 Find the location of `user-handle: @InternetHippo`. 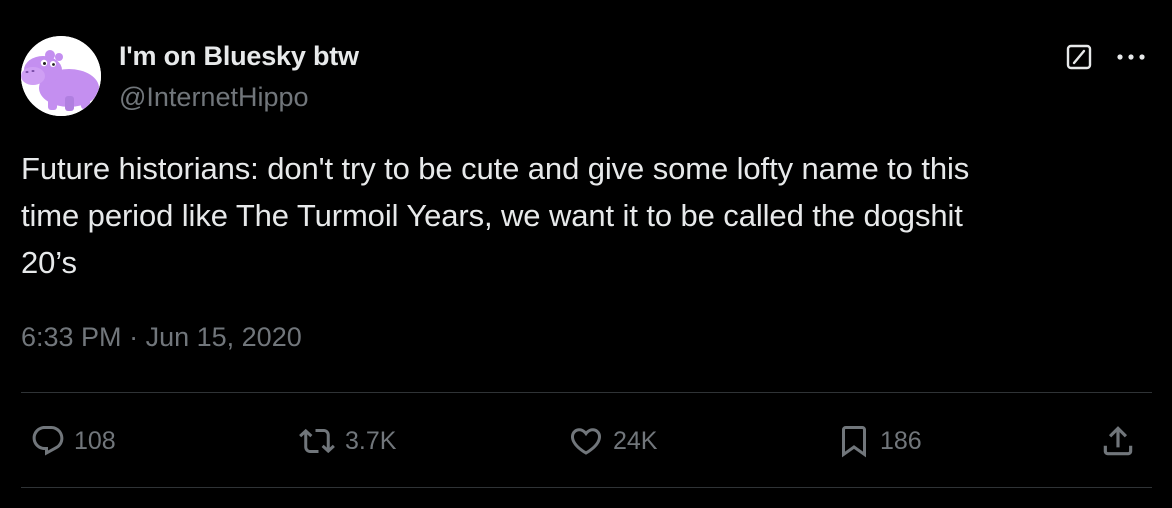

user-handle: @InternetHippo is located at coordinates (214, 97).